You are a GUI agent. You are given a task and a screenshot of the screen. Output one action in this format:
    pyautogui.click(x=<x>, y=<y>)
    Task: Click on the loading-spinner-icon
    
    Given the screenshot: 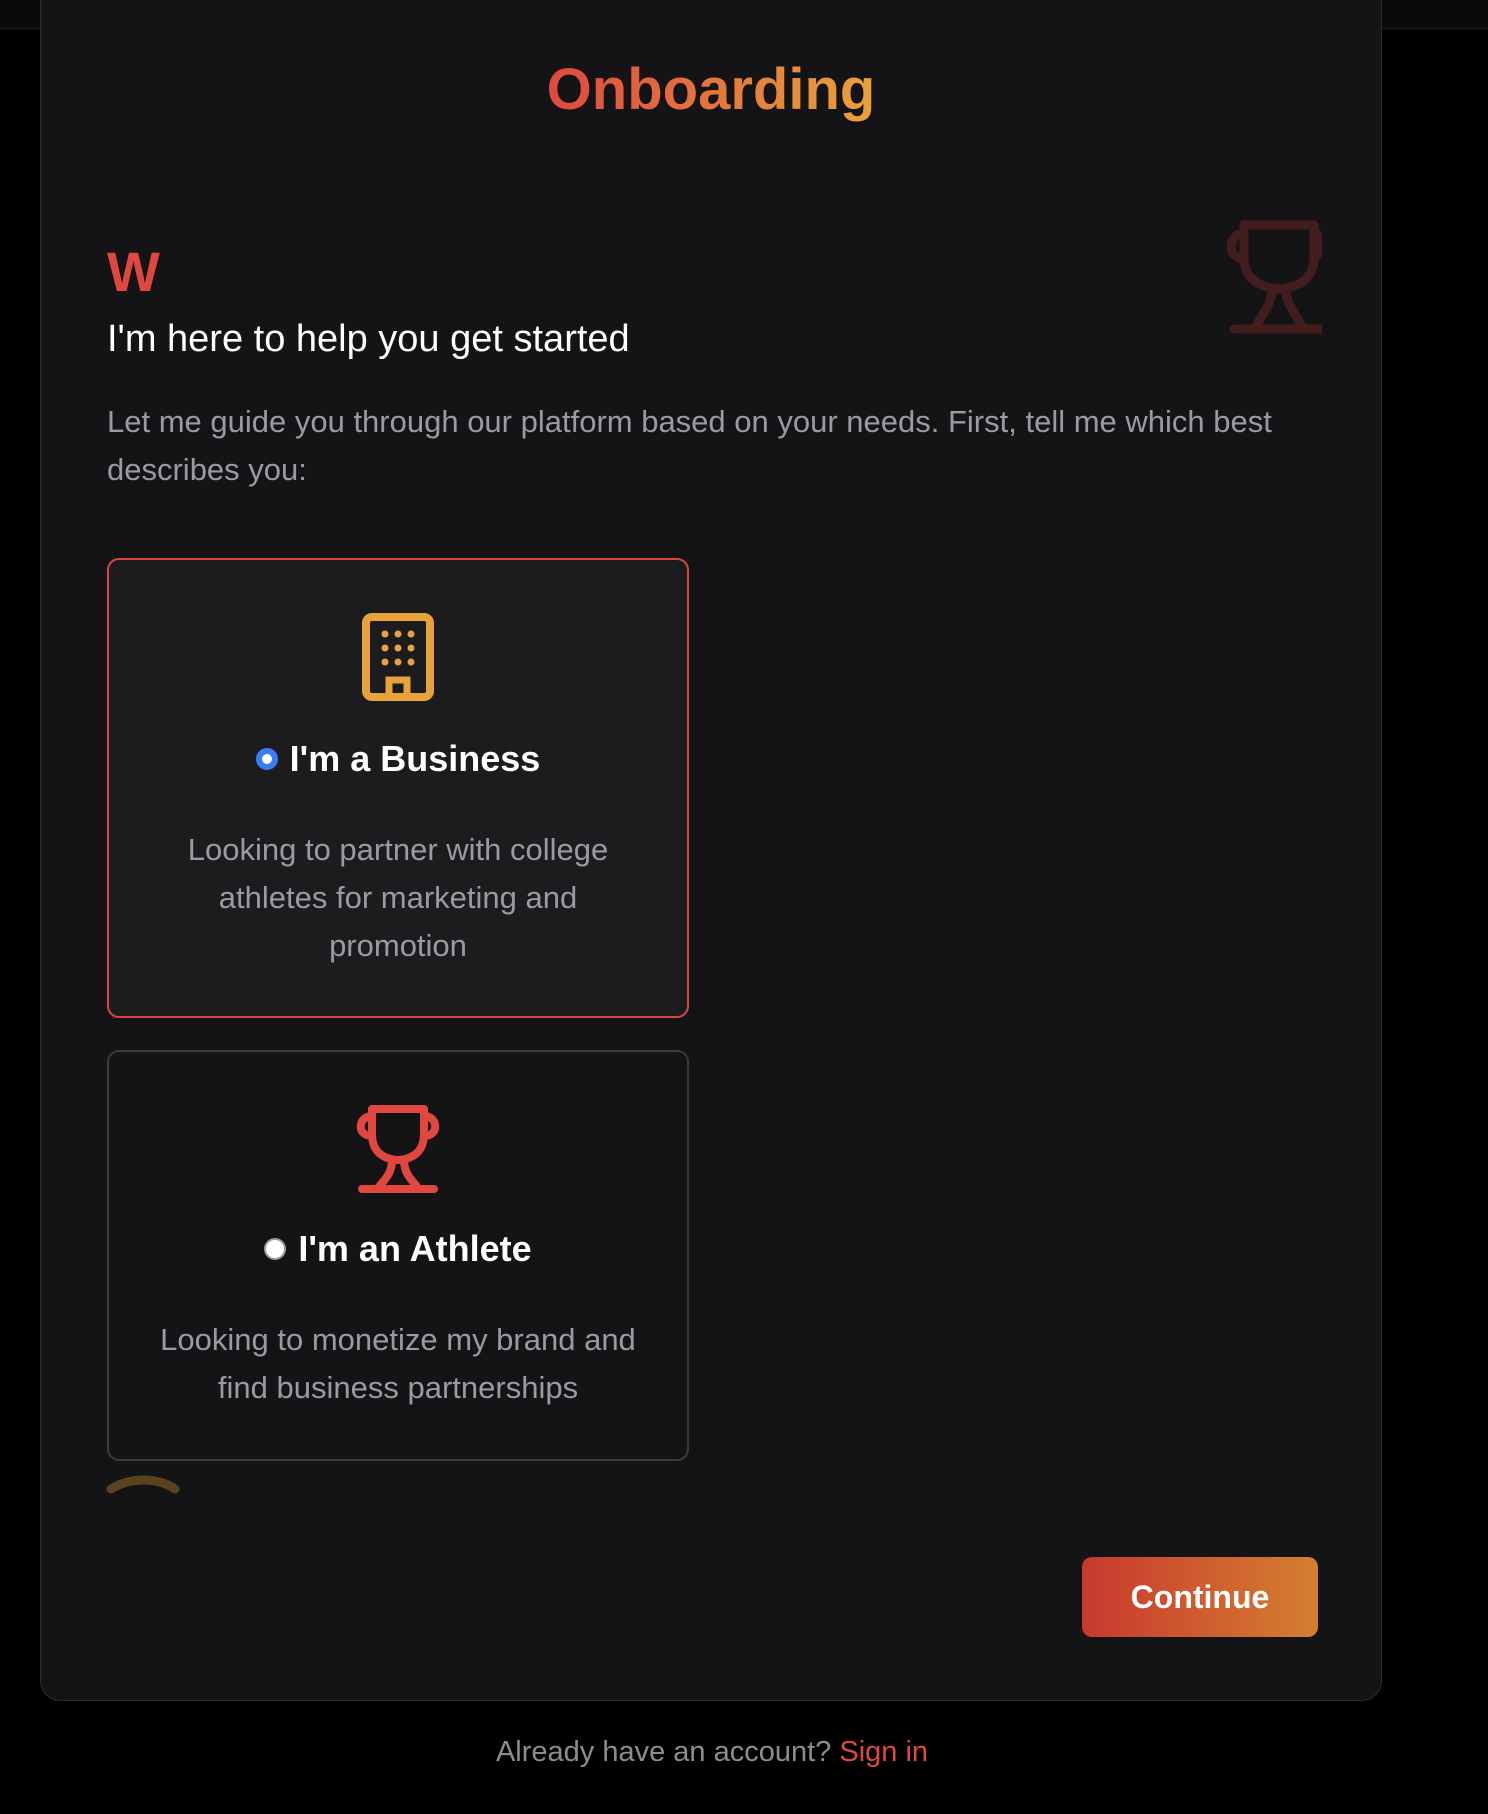 What is the action you would take?
    pyautogui.click(x=143, y=1484)
    